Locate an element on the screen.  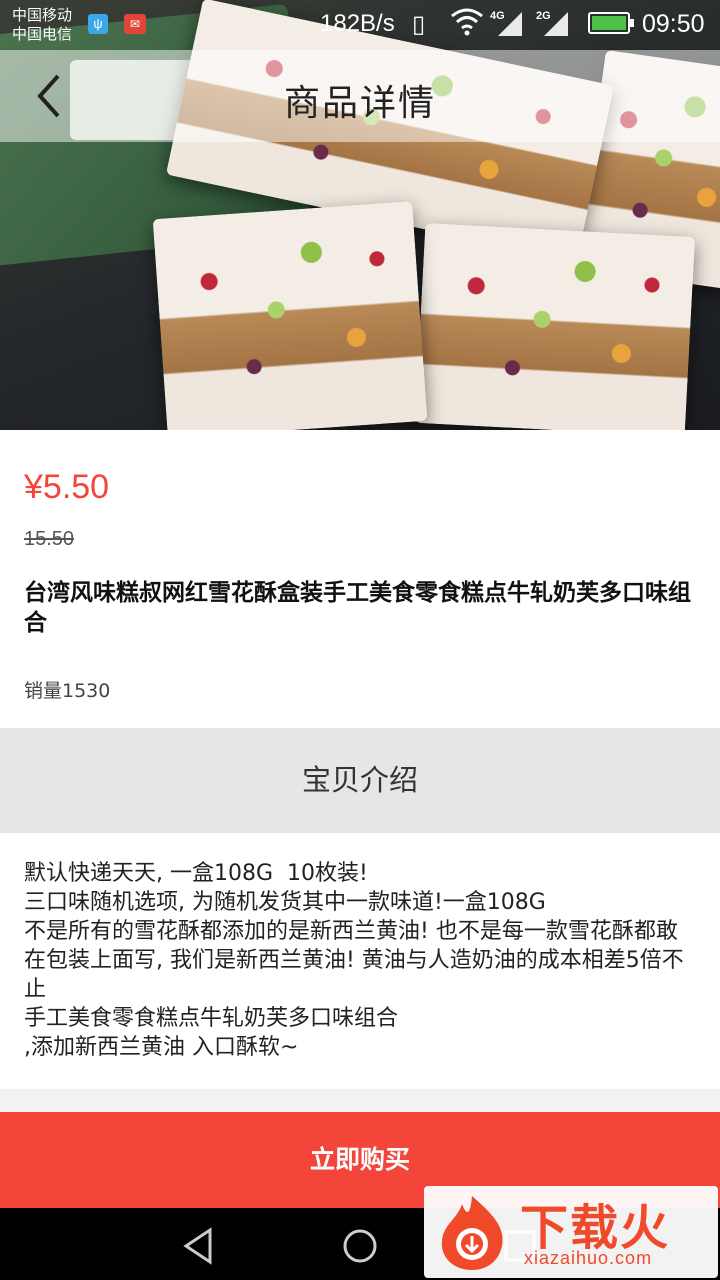
watermark: 下载火 xiazaihuo.com is located at coordinates (571, 1232).